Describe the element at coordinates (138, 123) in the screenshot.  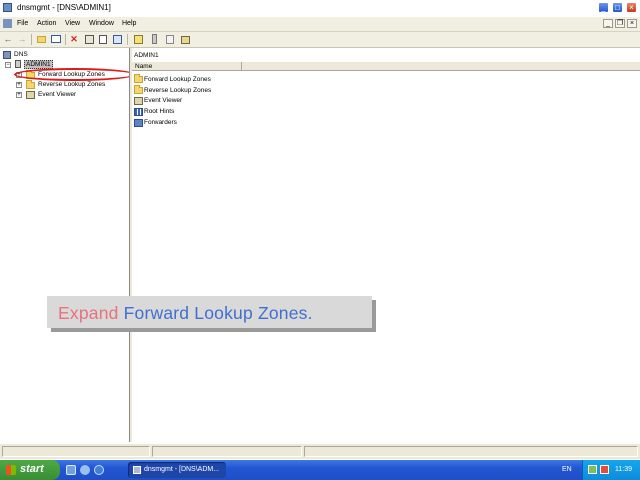
I see `forwarders-icon` at that location.